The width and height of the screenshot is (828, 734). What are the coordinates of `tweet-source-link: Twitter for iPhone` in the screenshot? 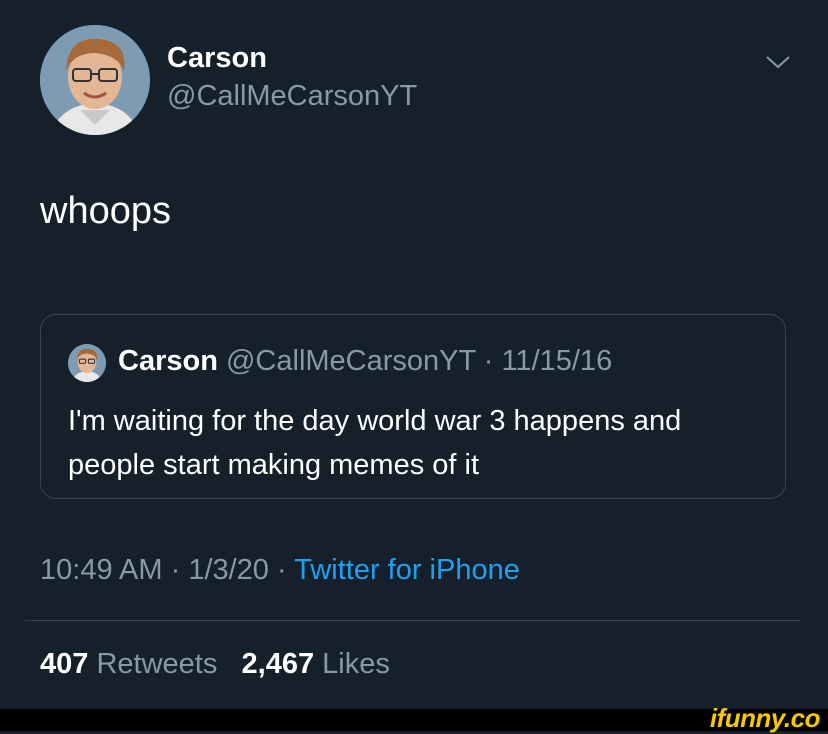 It's located at (407, 570).